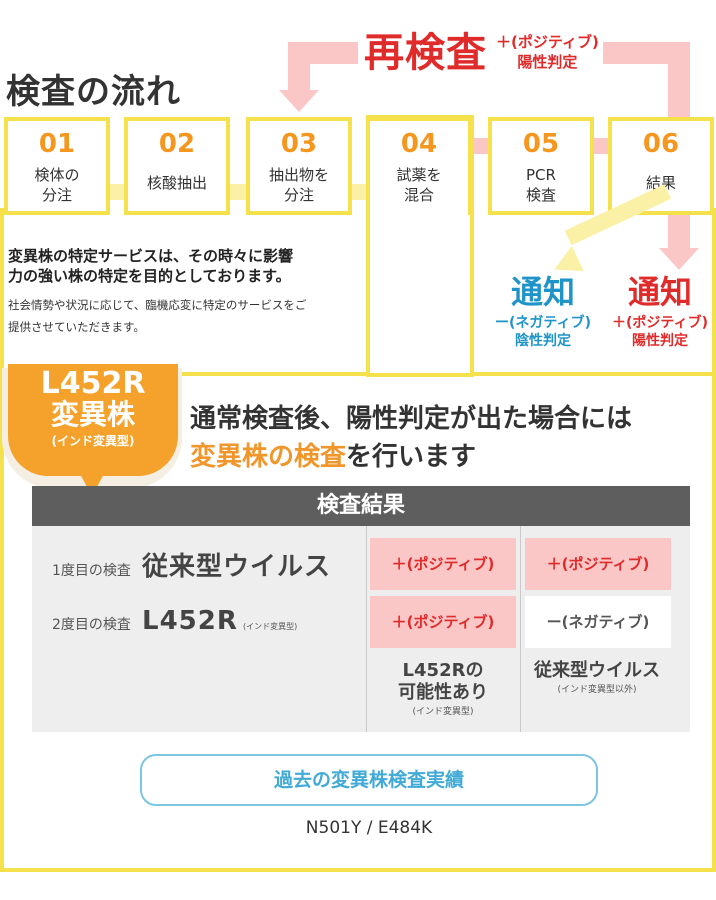  What do you see at coordinates (419, 185) in the screenshot?
I see `step-label: 試薬を 混合` at bounding box center [419, 185].